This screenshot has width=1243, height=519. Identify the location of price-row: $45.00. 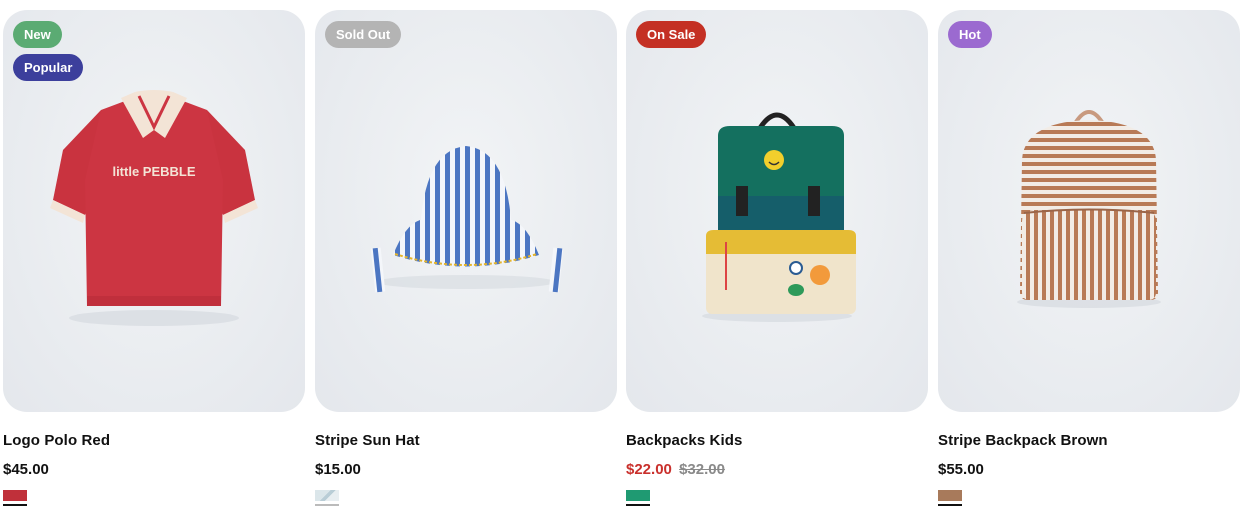
(154, 469).